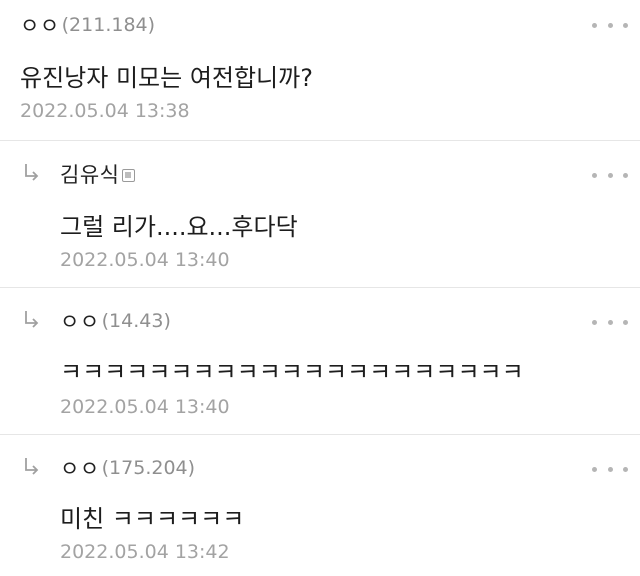 The width and height of the screenshot is (640, 576). Describe the element at coordinates (108, 25) in the screenshot. I see `comment-ip: (211.184)` at that location.